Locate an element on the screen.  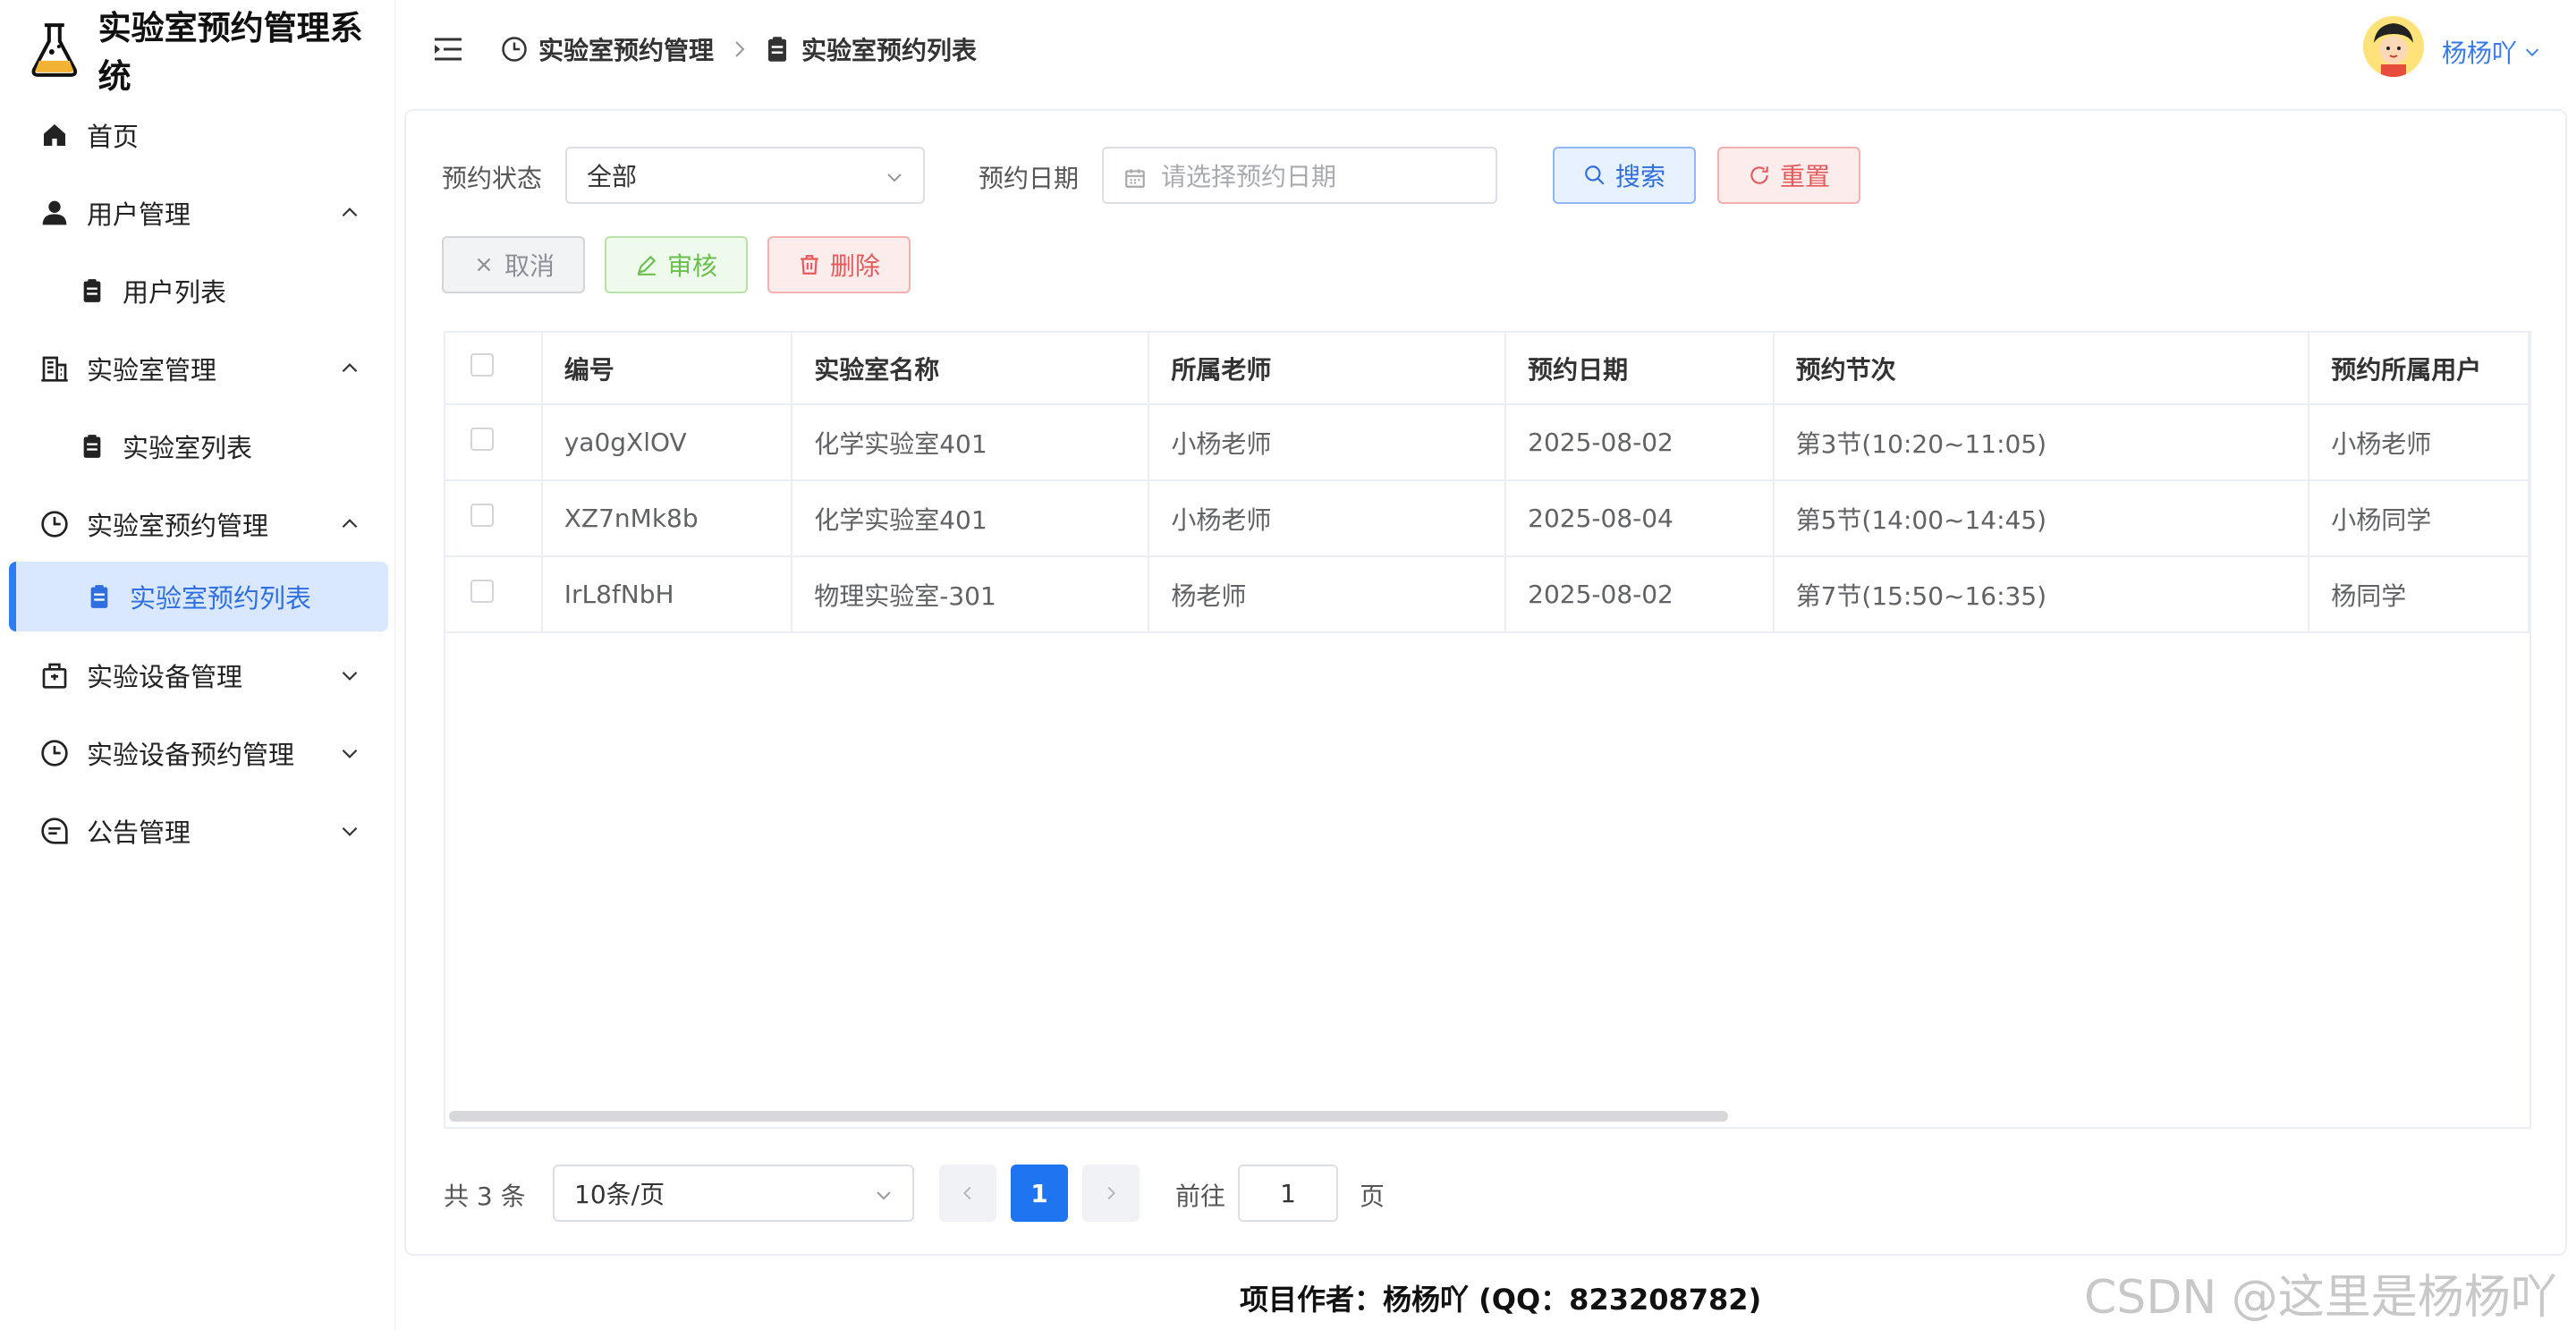
sidebar-item-user-list: 用户列表 is located at coordinates (198, 291).